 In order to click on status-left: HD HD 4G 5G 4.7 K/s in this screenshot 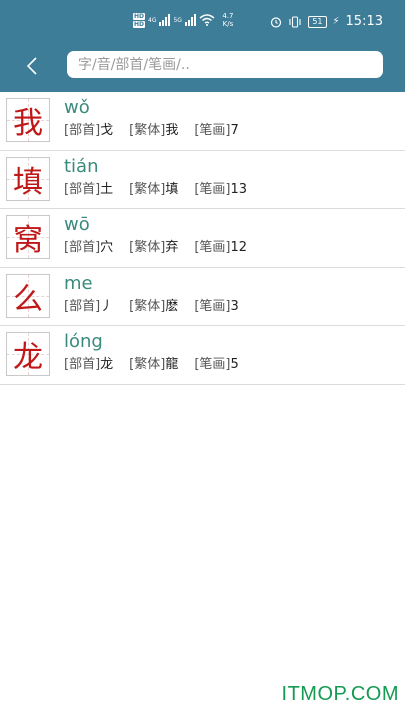, I will do `click(185, 20)`.